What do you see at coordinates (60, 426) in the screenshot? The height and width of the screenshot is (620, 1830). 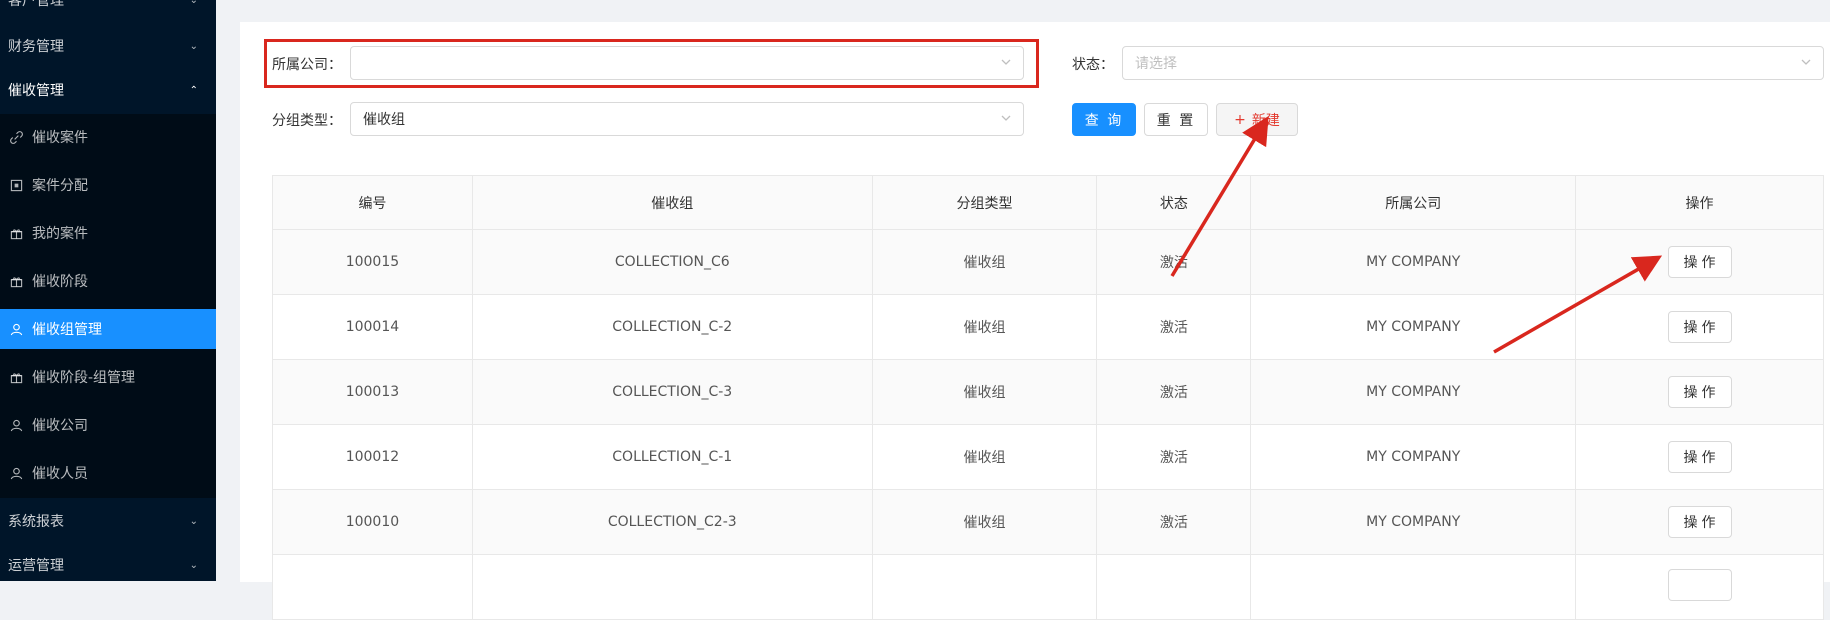 I see `sidebar-item-label: 催收公司` at bounding box center [60, 426].